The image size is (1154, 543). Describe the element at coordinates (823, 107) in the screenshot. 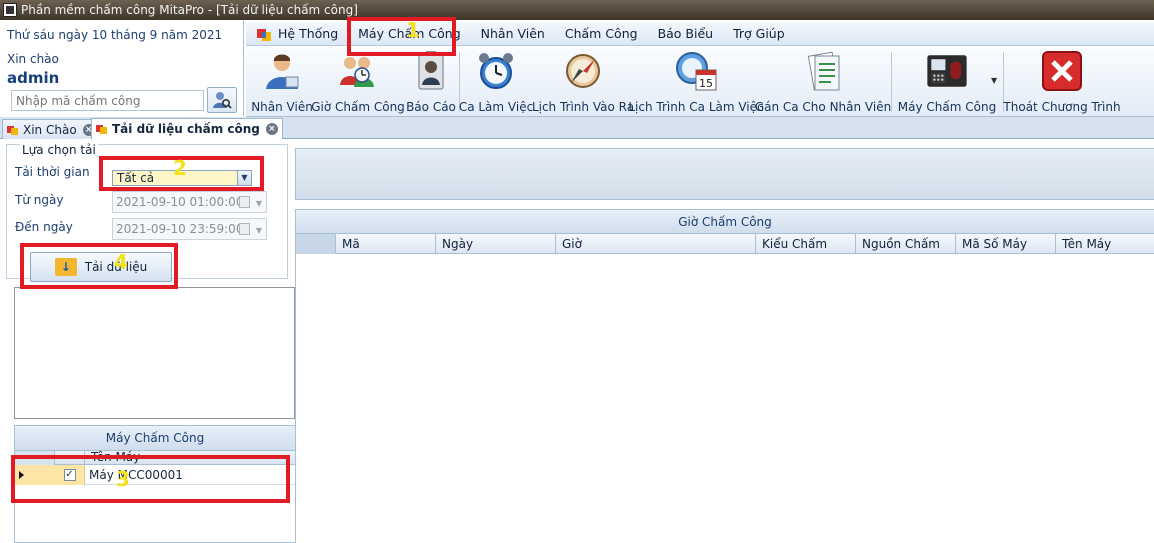

I see `toolbar-assign-shift-label: Gán Ca Cho Nhân Viên` at that location.